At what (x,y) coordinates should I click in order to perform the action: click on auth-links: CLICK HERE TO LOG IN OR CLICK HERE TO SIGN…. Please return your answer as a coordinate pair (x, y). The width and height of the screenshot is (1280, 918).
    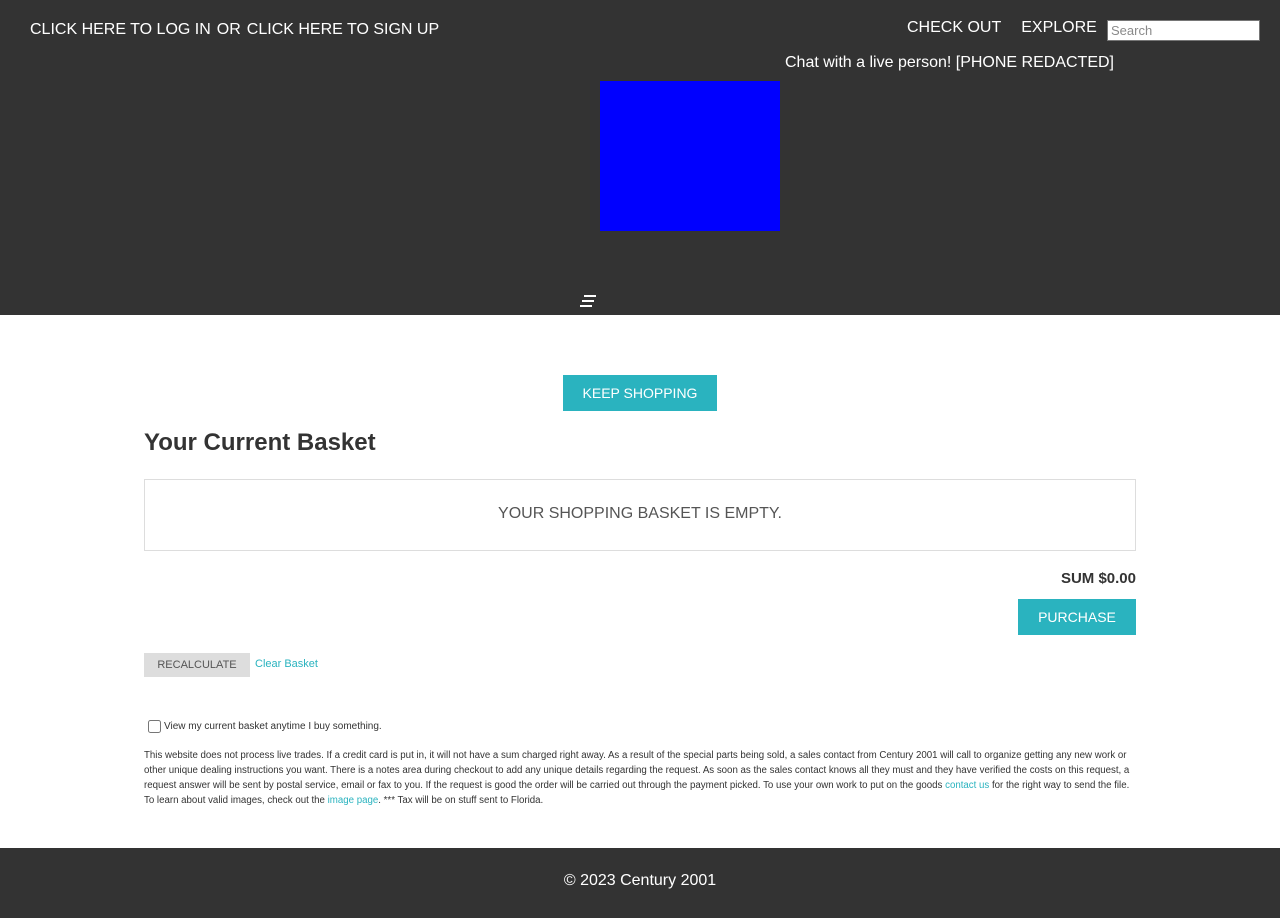
    Looking at the image, I should click on (234, 30).